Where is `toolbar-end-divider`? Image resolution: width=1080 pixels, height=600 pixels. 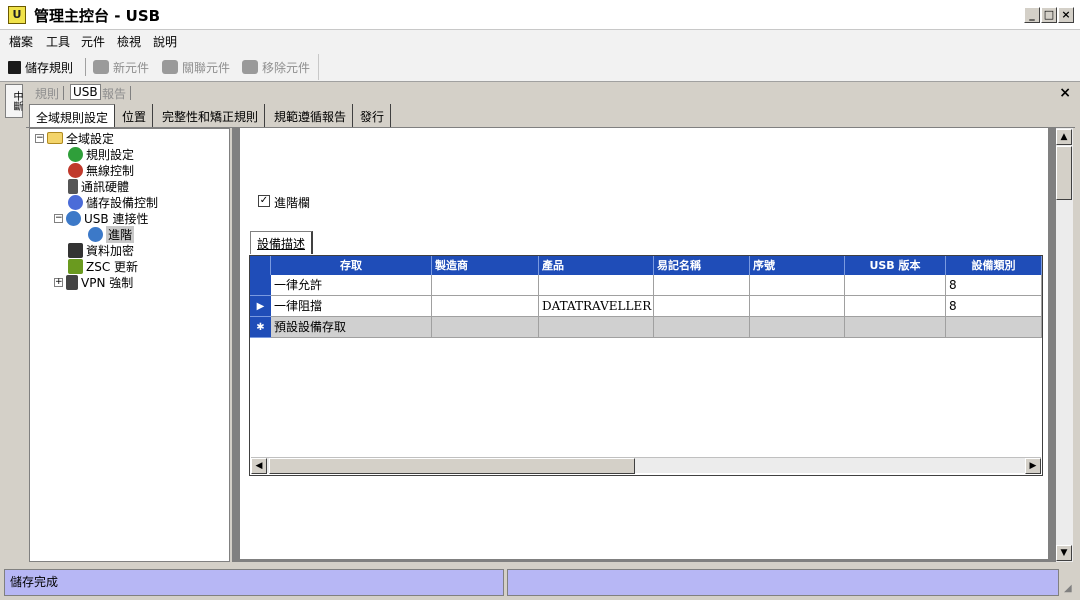 toolbar-end-divider is located at coordinates (318, 67).